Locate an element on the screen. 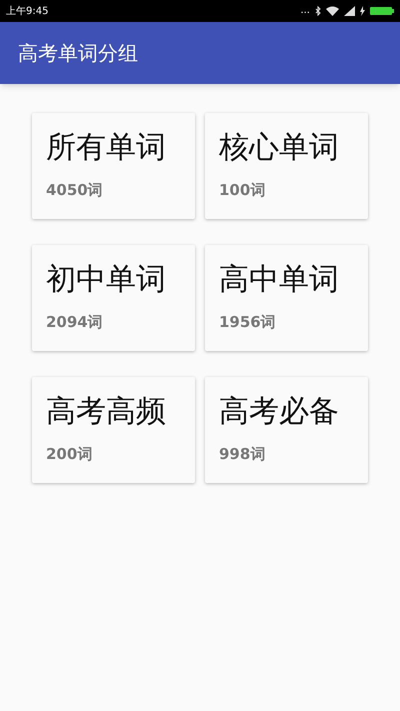  bluetooth-icon is located at coordinates (318, 11).